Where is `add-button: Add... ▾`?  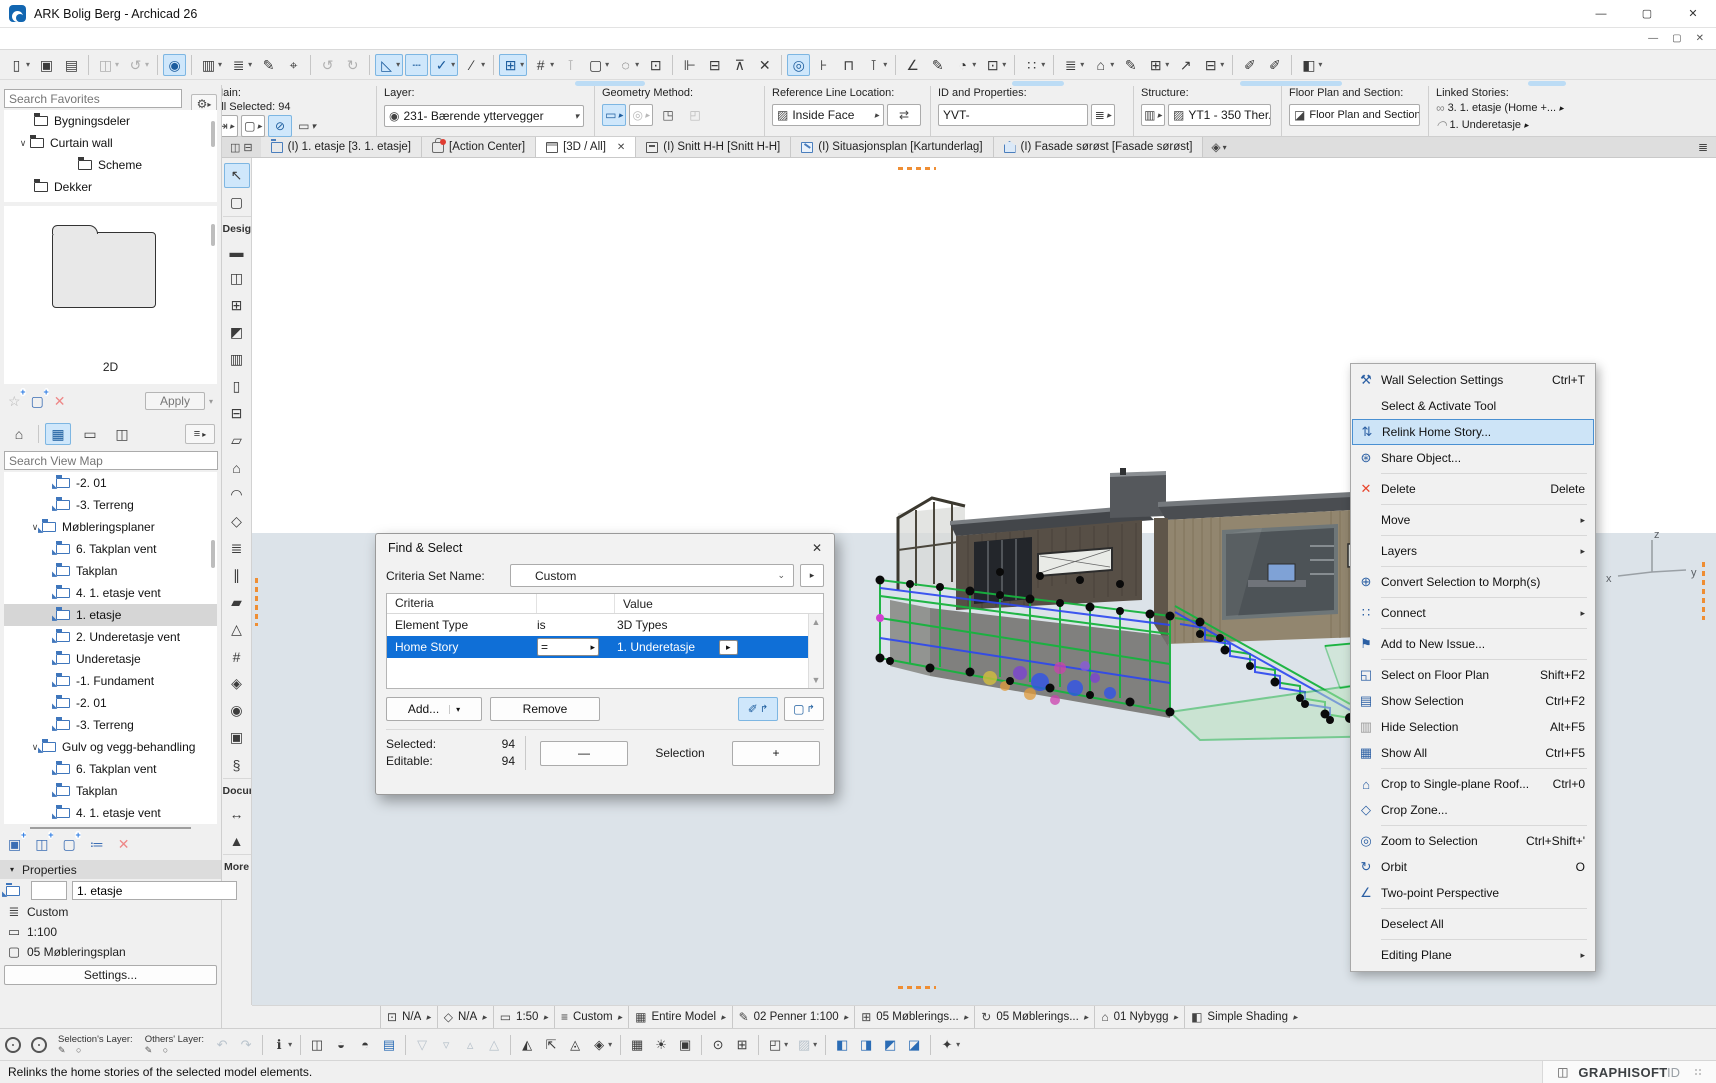 add-button: Add... ▾ is located at coordinates (434, 709).